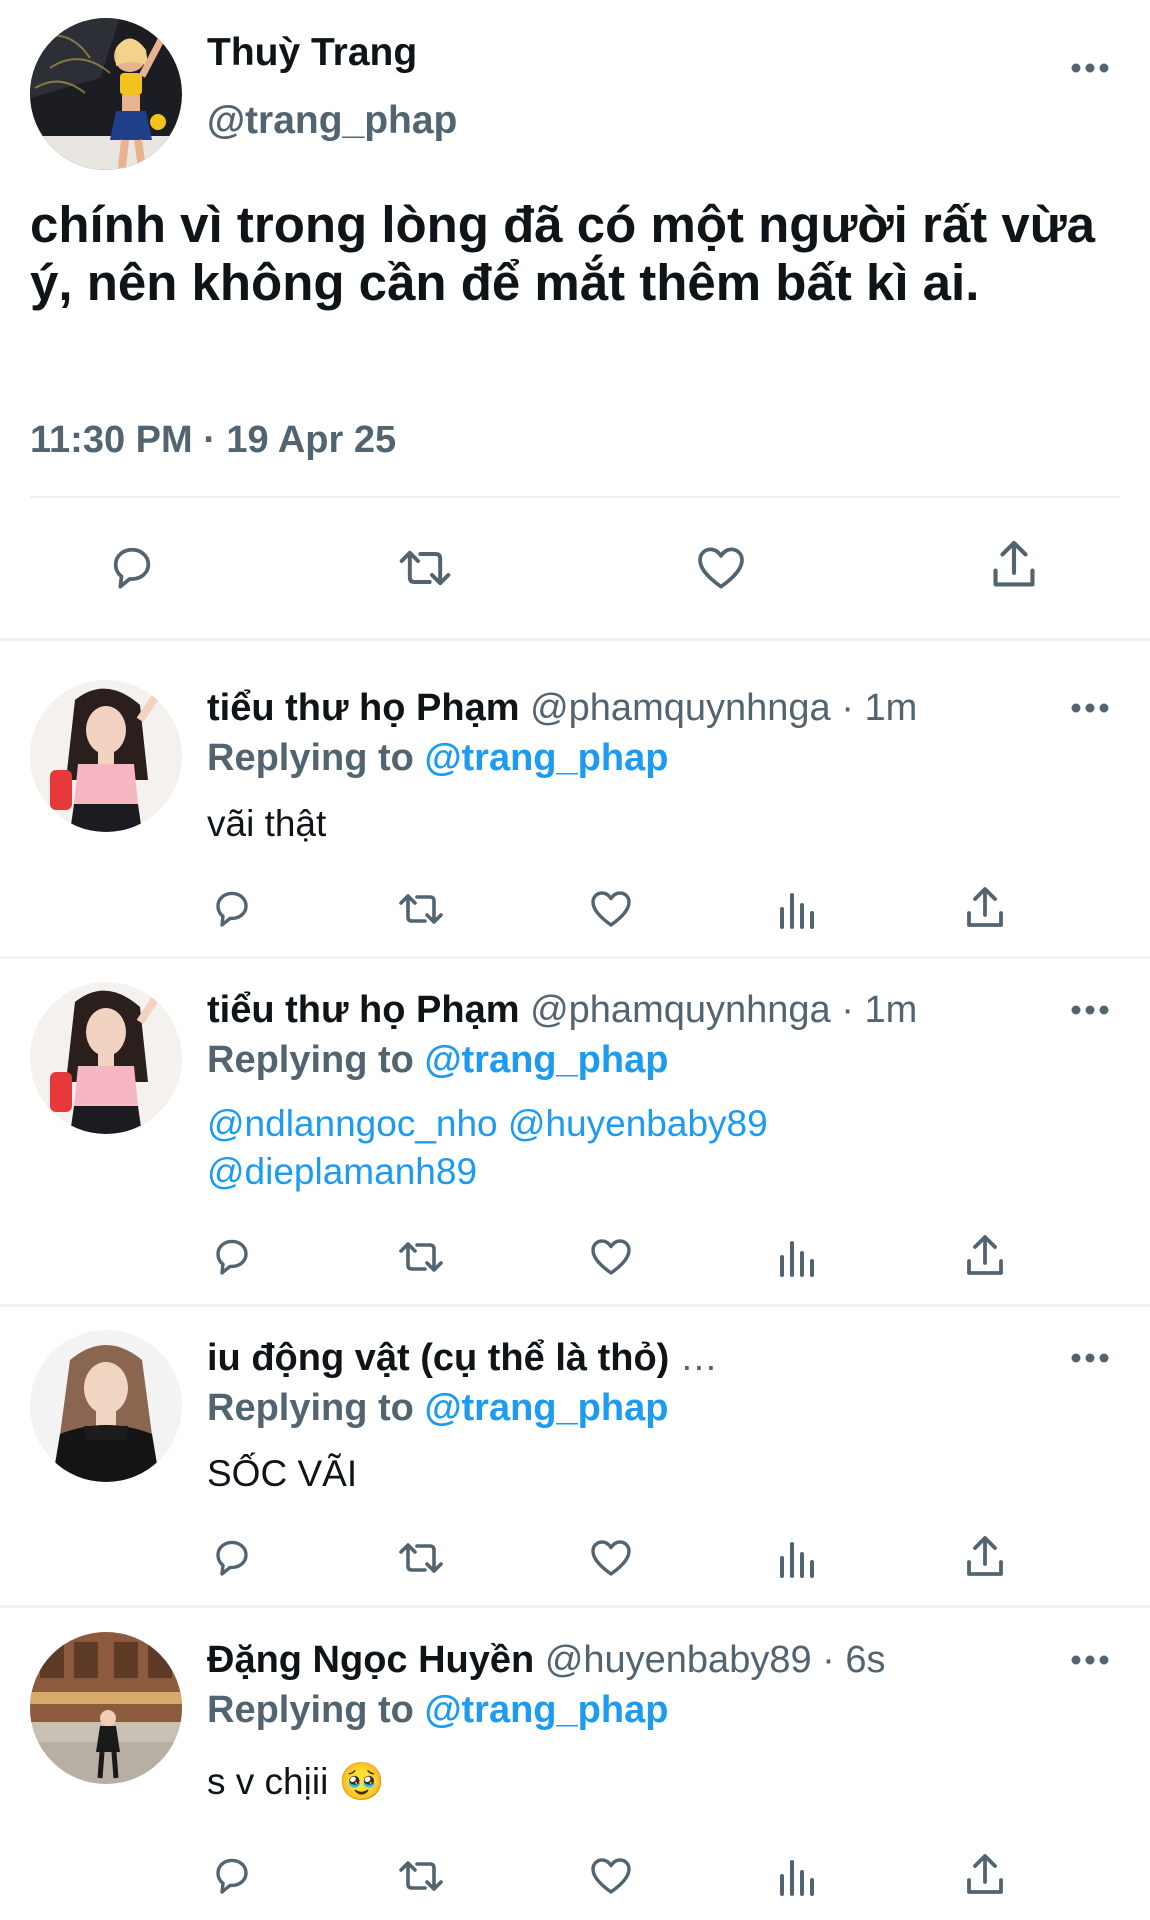  I want to click on reply-display-name: Đặng Ngọc Huyền, so click(370, 1660).